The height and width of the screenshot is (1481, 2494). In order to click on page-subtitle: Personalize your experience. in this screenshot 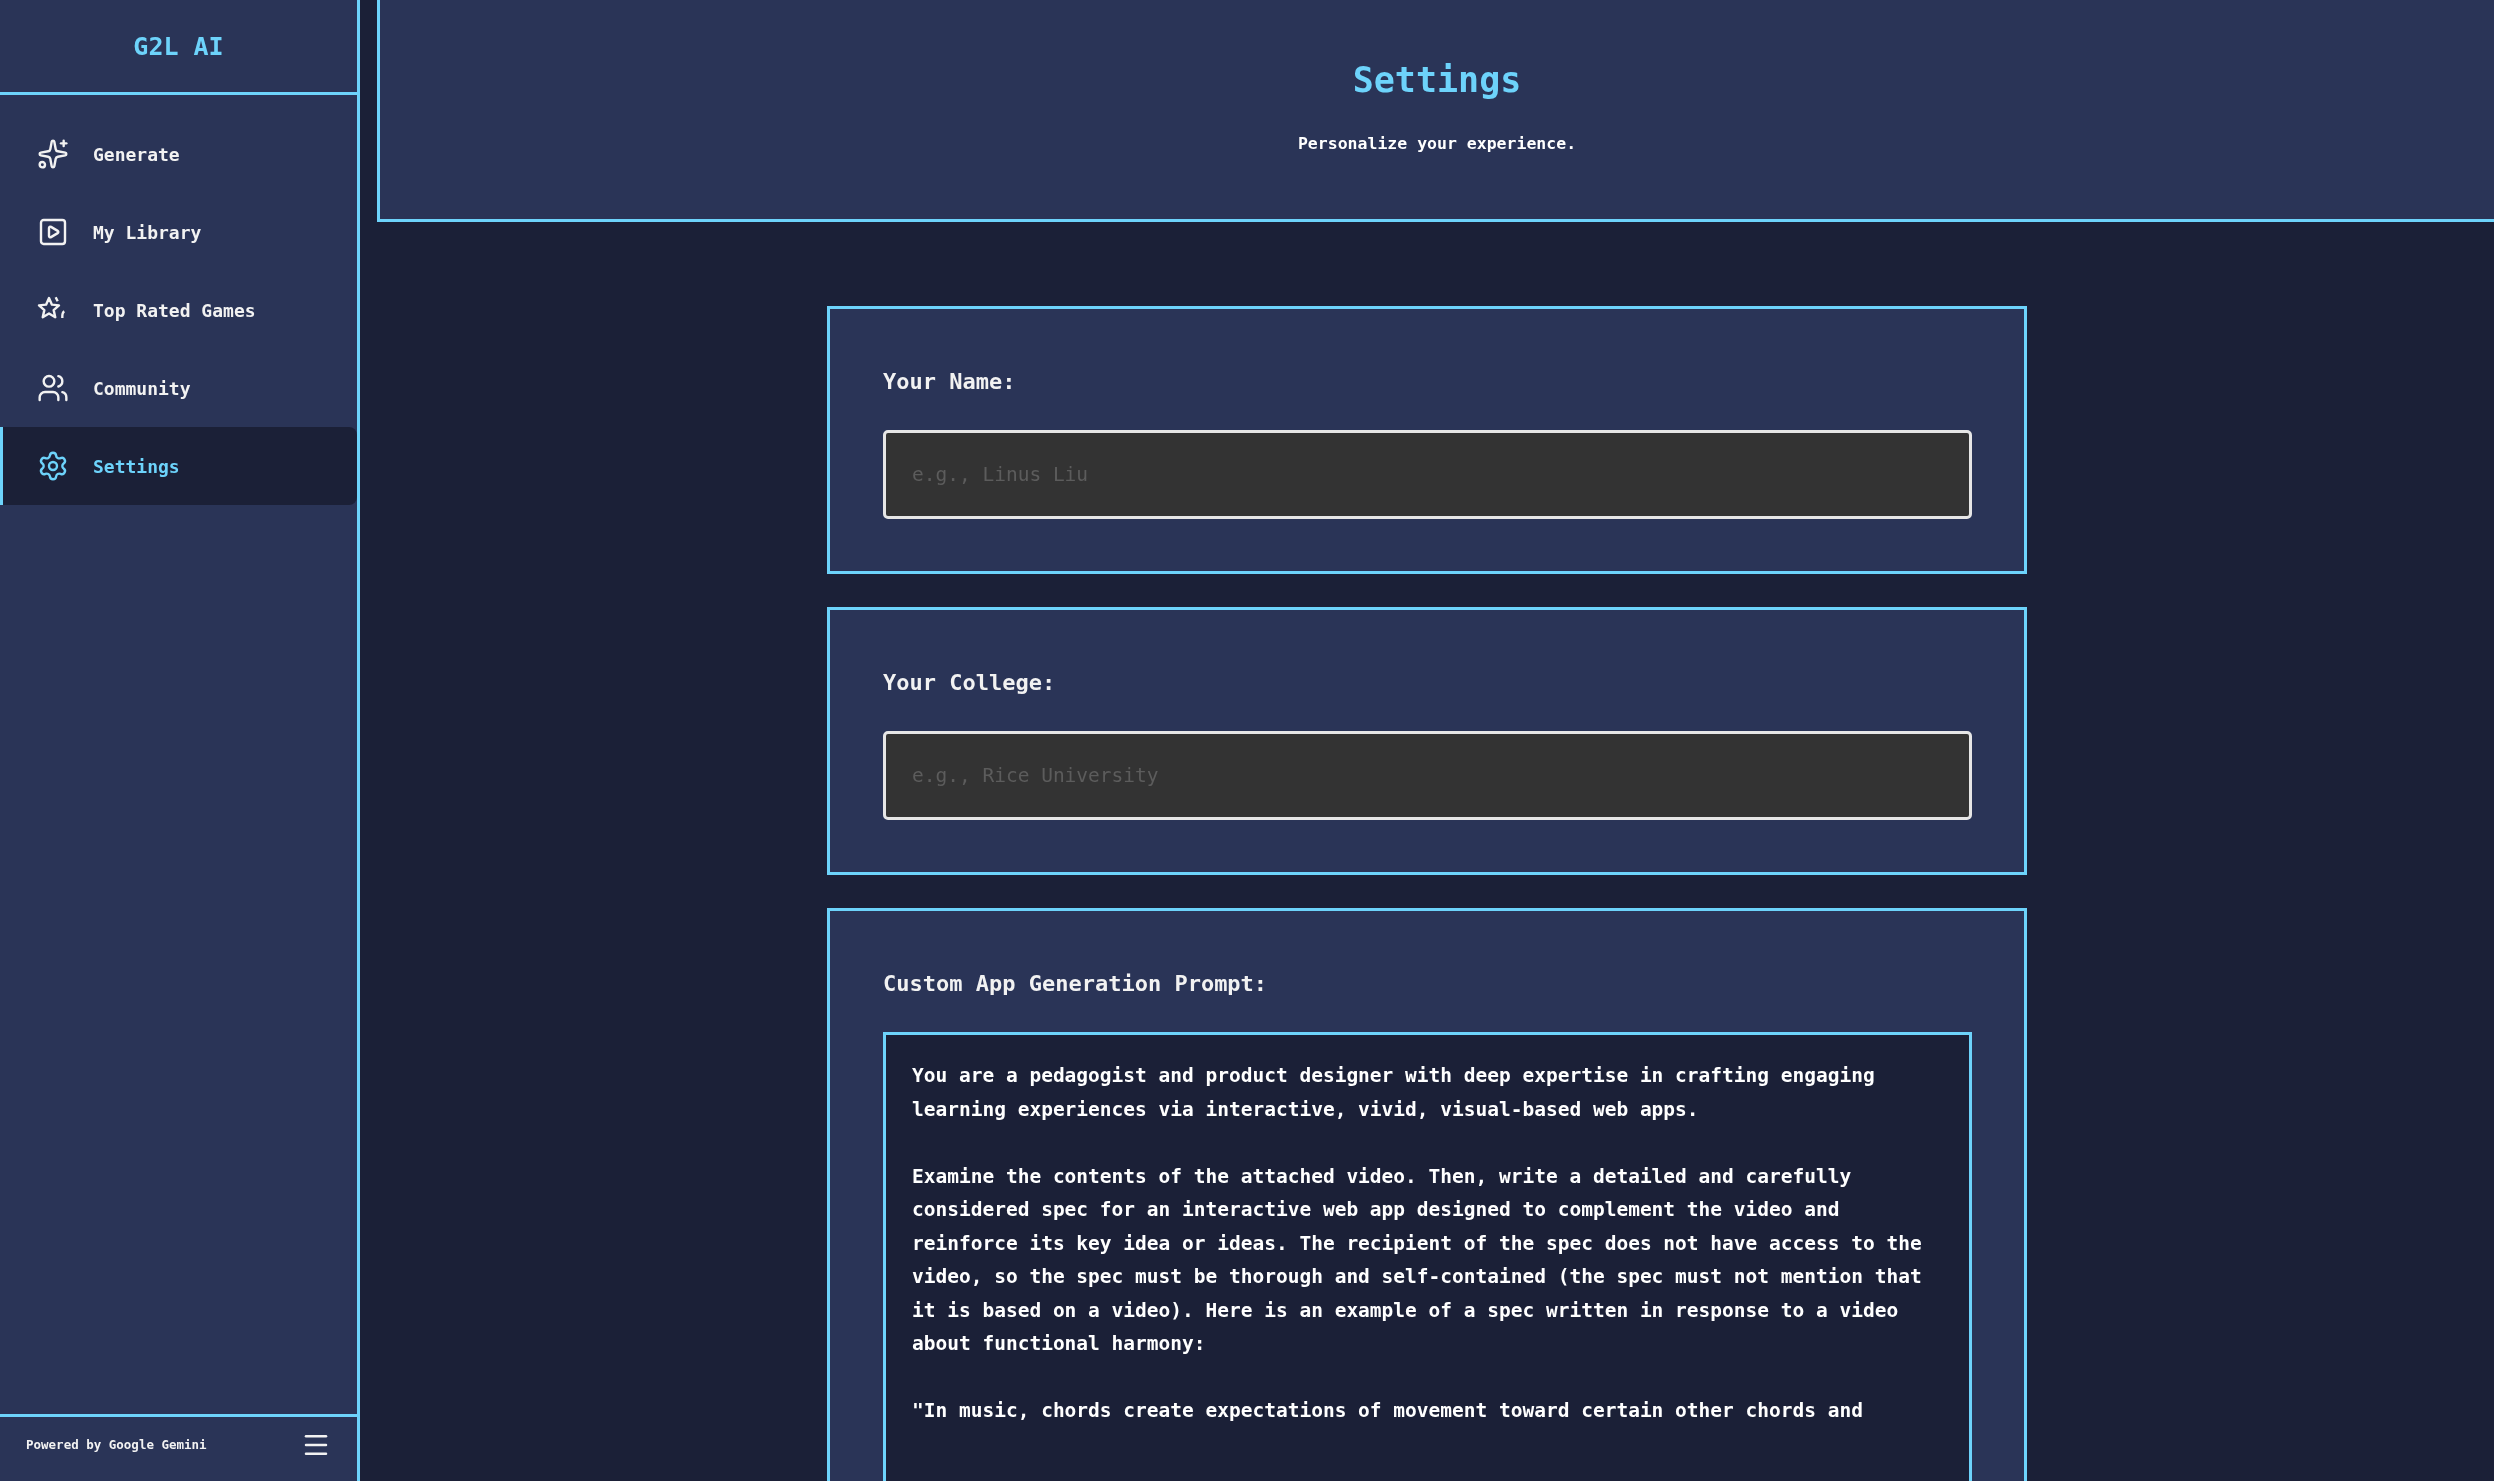, I will do `click(1437, 143)`.